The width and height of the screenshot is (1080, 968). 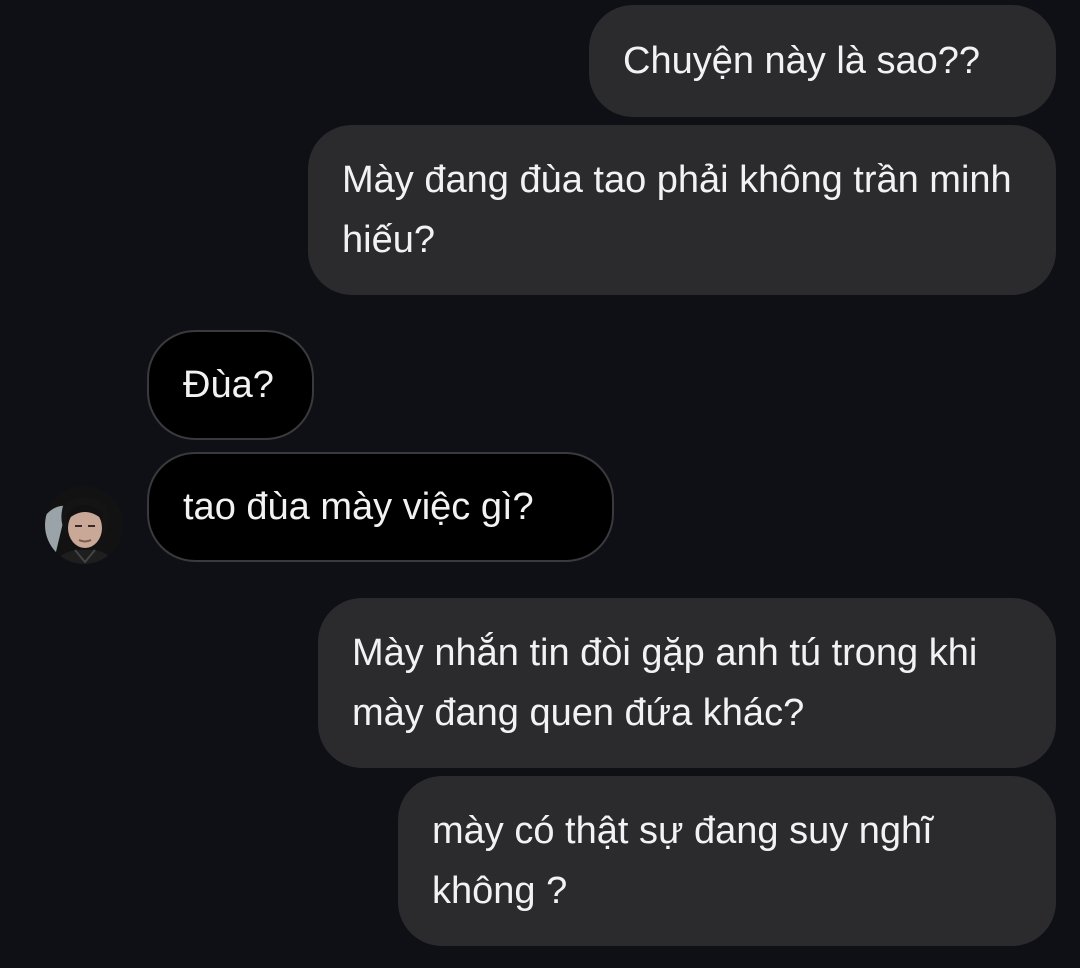 I want to click on avatar-image, so click(x=84, y=525).